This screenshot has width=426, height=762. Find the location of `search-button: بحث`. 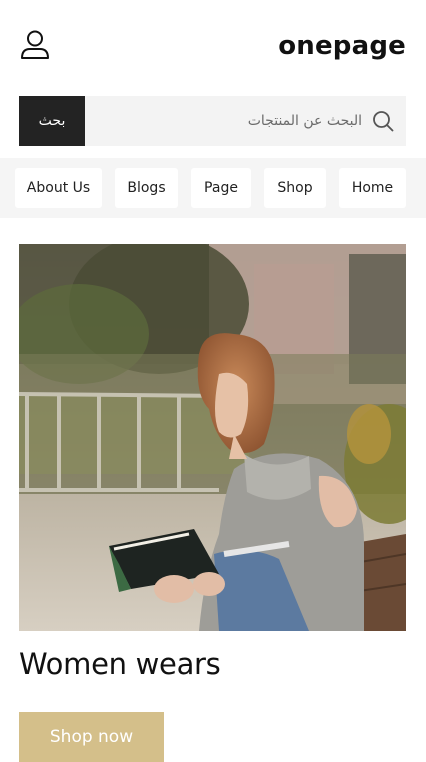

search-button: بحث is located at coordinates (52, 121).